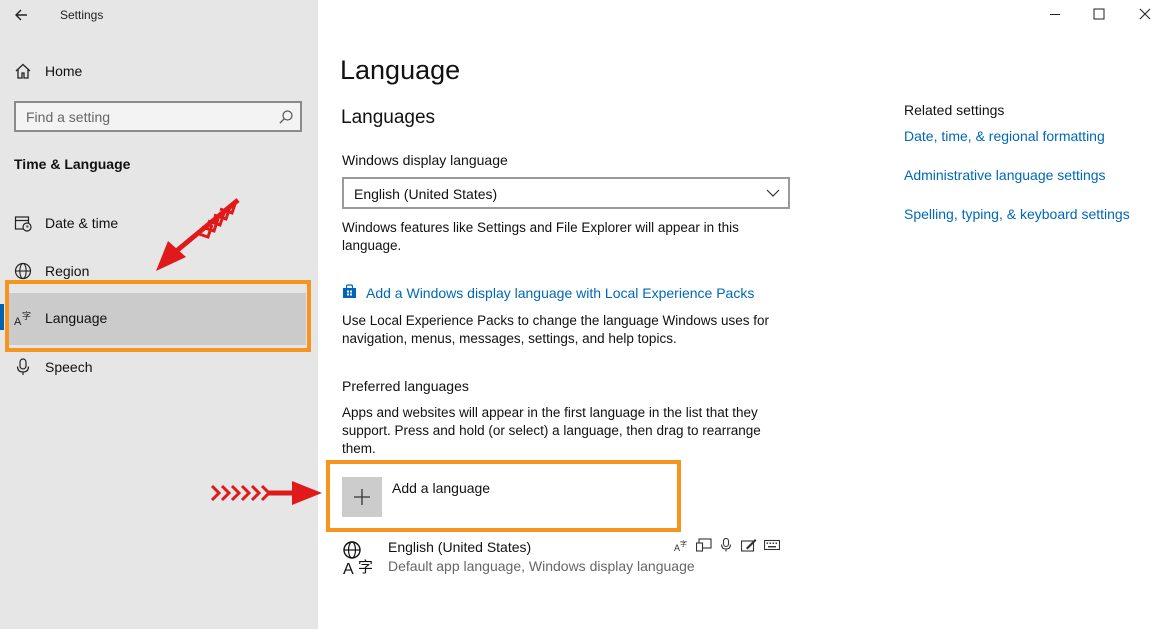  I want to click on display-language-label: Windows display language, so click(425, 160).